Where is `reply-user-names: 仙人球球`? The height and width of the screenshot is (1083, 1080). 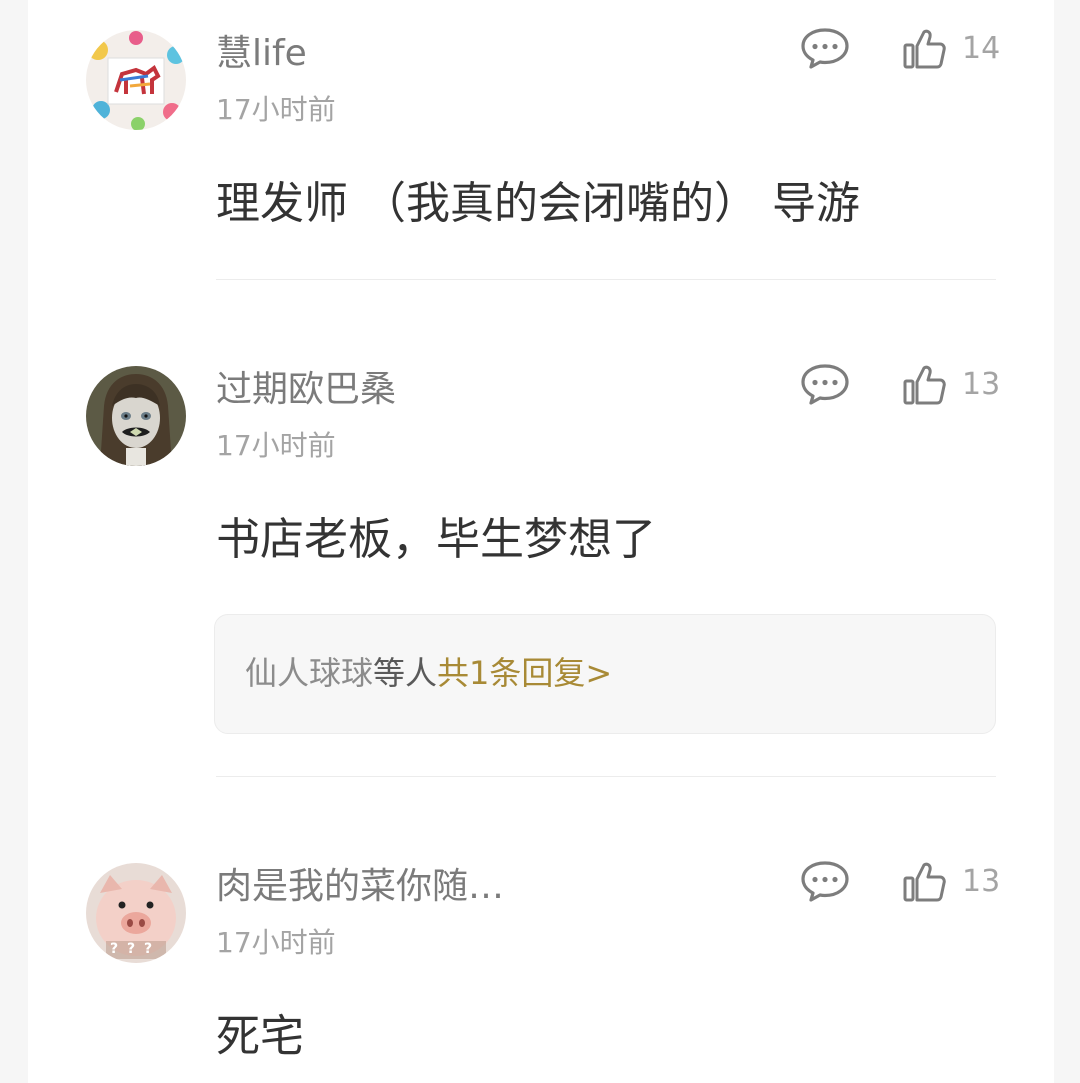 reply-user-names: 仙人球球 is located at coordinates (309, 673).